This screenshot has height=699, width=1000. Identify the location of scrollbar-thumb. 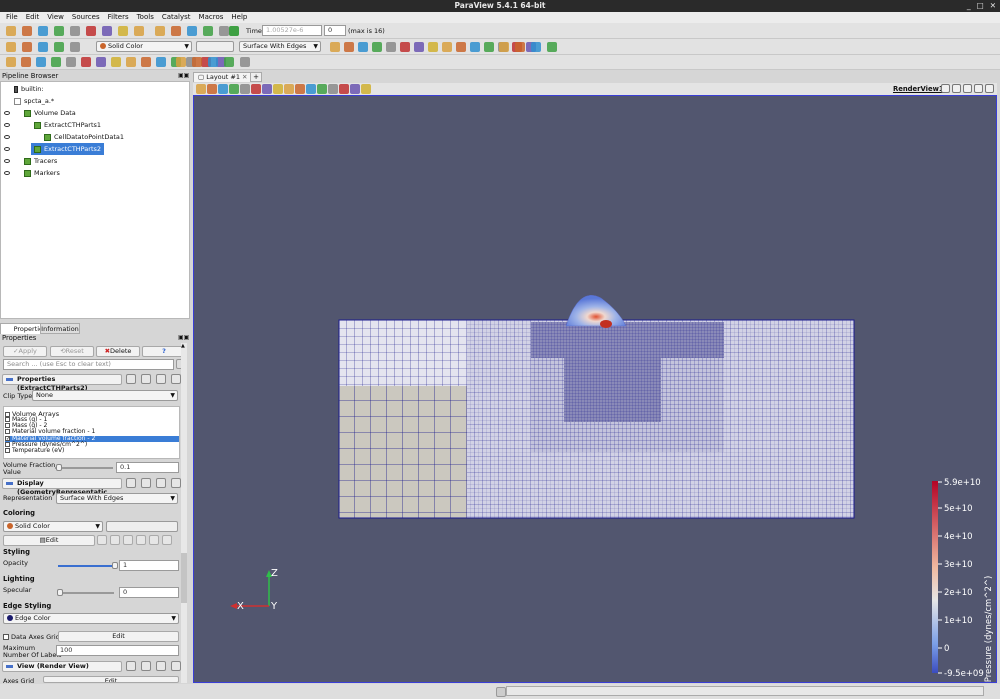
(184, 578).